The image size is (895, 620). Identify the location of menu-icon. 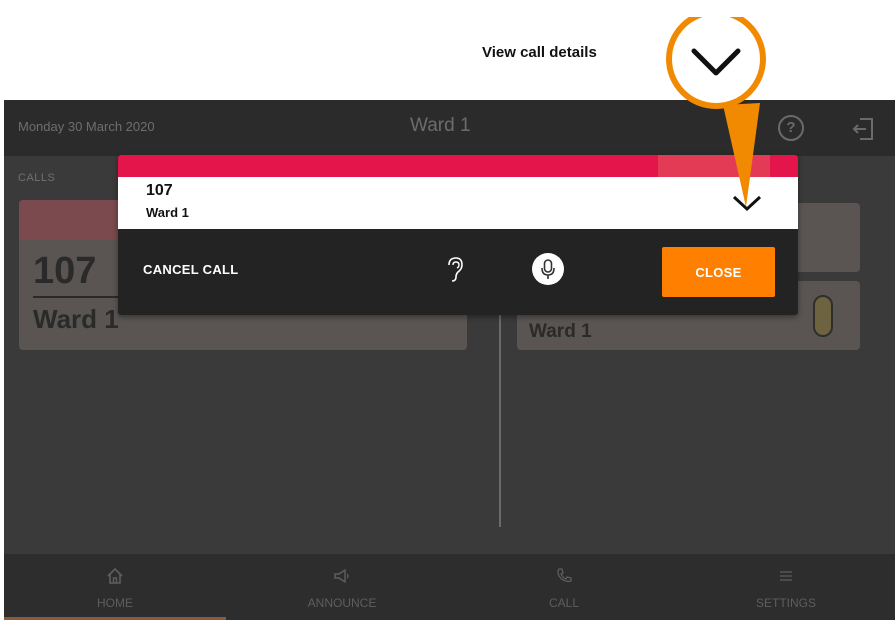
(785, 576).